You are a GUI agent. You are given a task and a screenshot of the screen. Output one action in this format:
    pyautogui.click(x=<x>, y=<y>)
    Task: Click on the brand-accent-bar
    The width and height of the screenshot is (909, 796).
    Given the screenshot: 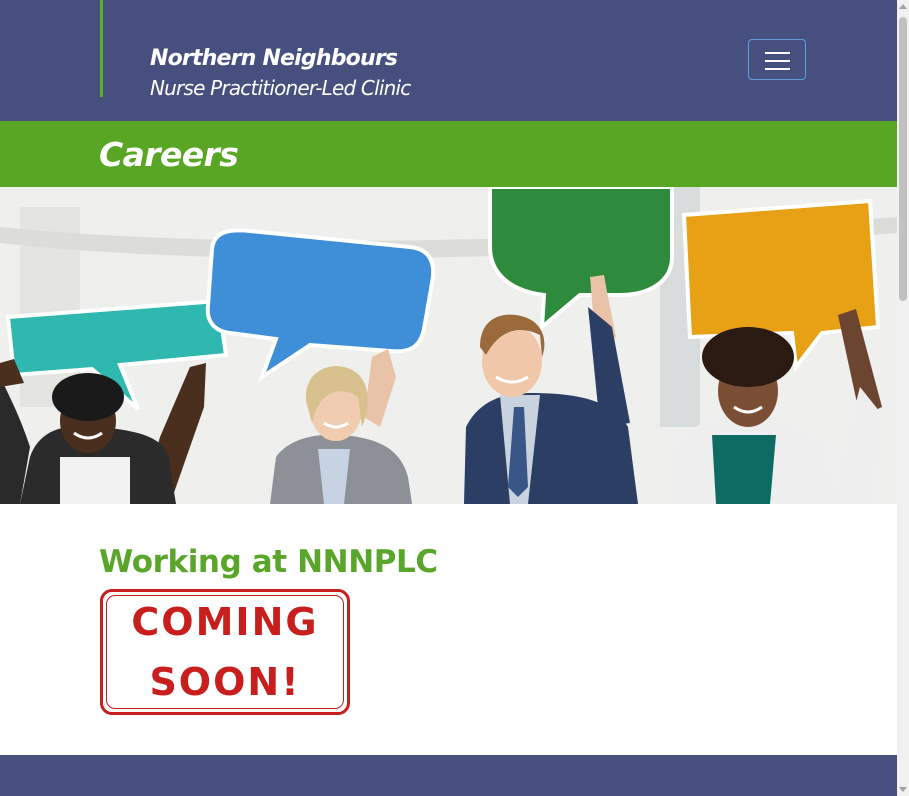 What is the action you would take?
    pyautogui.click(x=101, y=48)
    